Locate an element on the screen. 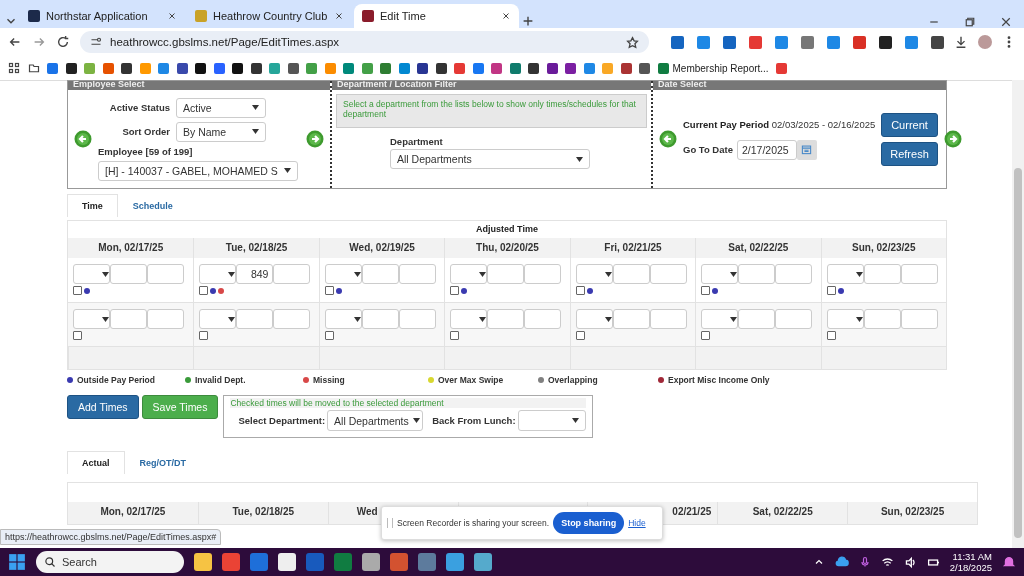 This screenshot has height=576, width=1024. browser-tab: Northstar Application is located at coordinates (102, 16).